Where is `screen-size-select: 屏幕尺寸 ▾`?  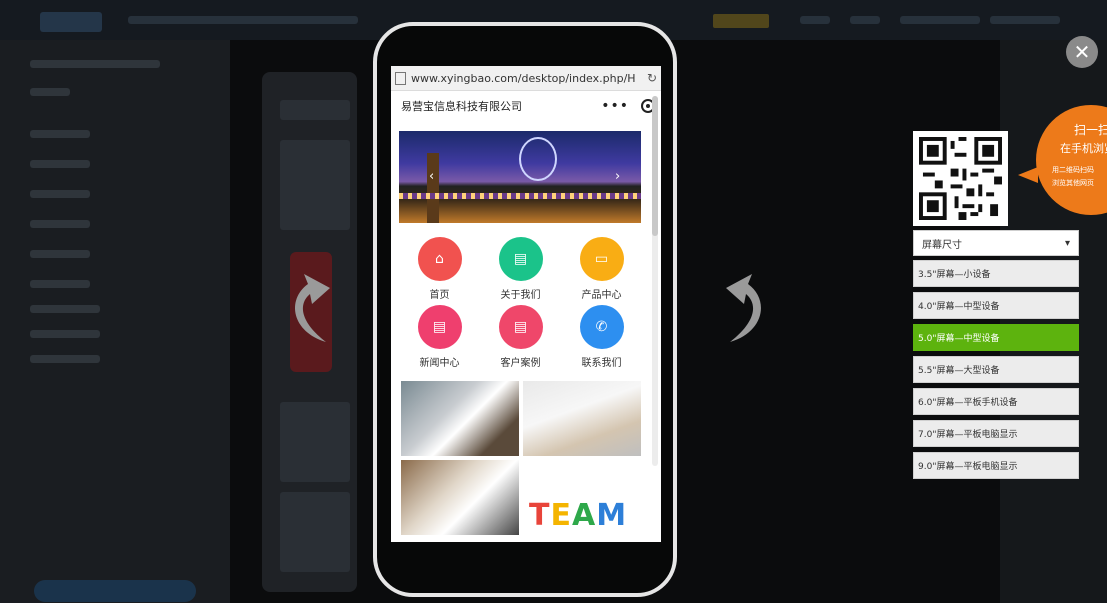
screen-size-select: 屏幕尺寸 ▾ is located at coordinates (996, 243).